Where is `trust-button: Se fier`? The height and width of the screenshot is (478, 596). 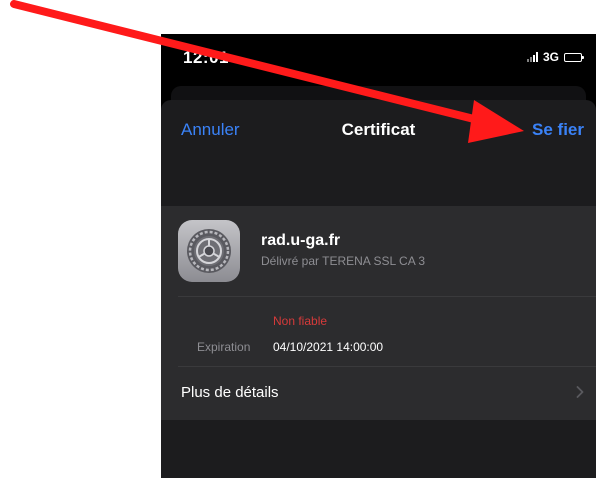 trust-button: Se fier is located at coordinates (558, 130).